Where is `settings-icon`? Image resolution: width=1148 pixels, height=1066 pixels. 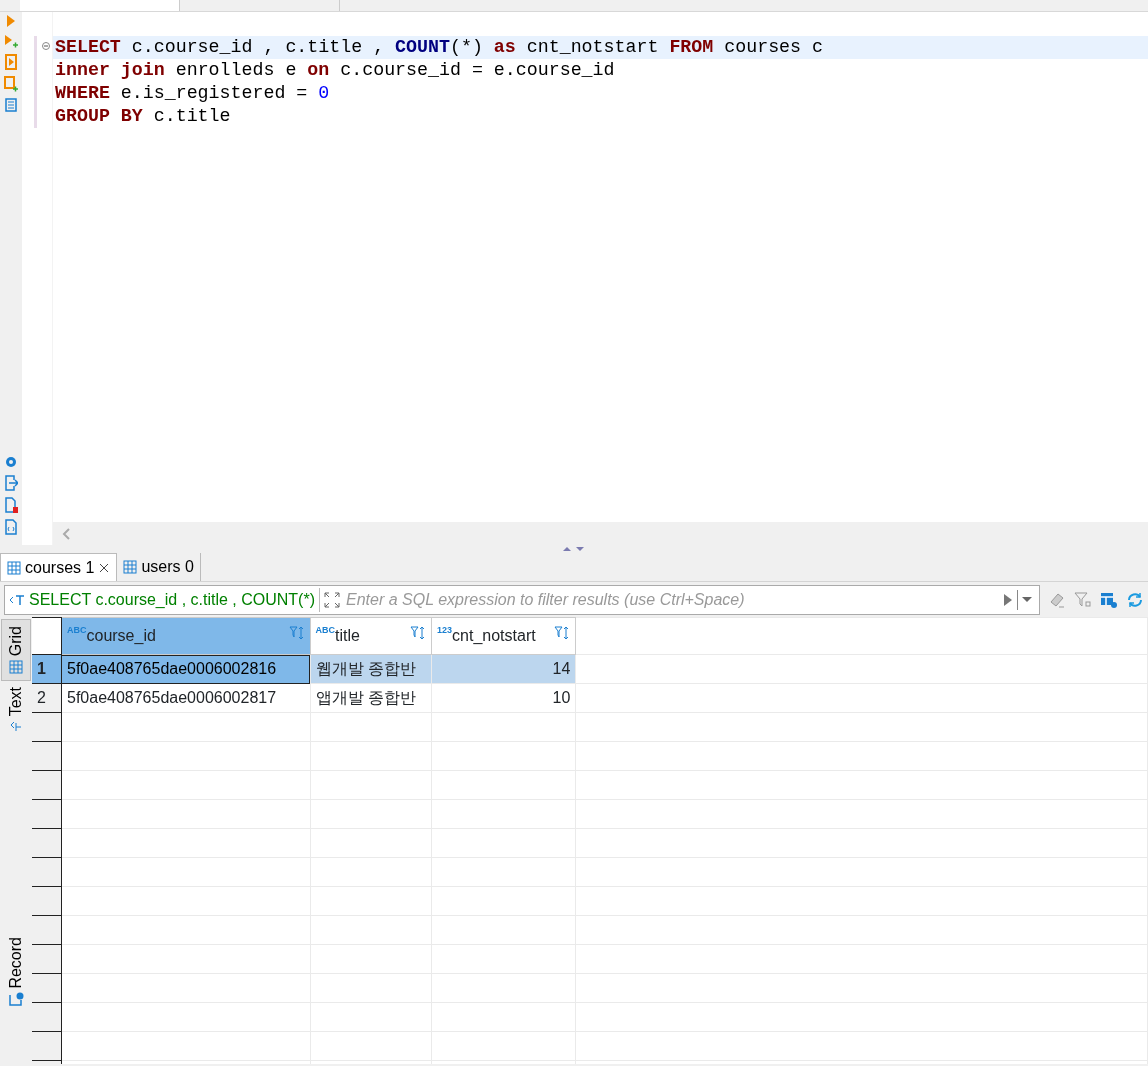 settings-icon is located at coordinates (11, 462).